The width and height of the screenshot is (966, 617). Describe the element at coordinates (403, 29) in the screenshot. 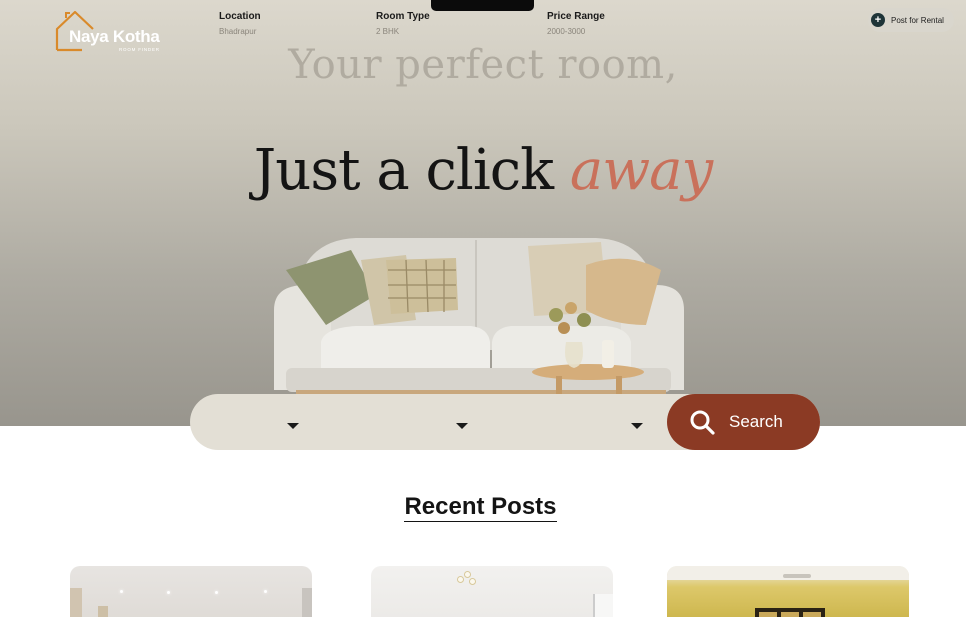

I see `room-type-field: Room Type 2 BHK` at that location.